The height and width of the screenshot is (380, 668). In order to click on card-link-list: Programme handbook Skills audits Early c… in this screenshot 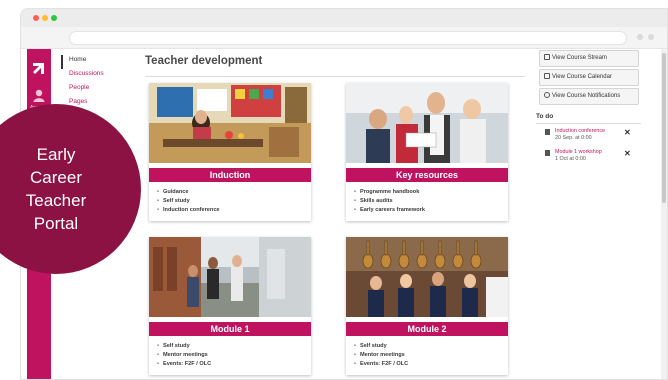, I will do `click(427, 201)`.